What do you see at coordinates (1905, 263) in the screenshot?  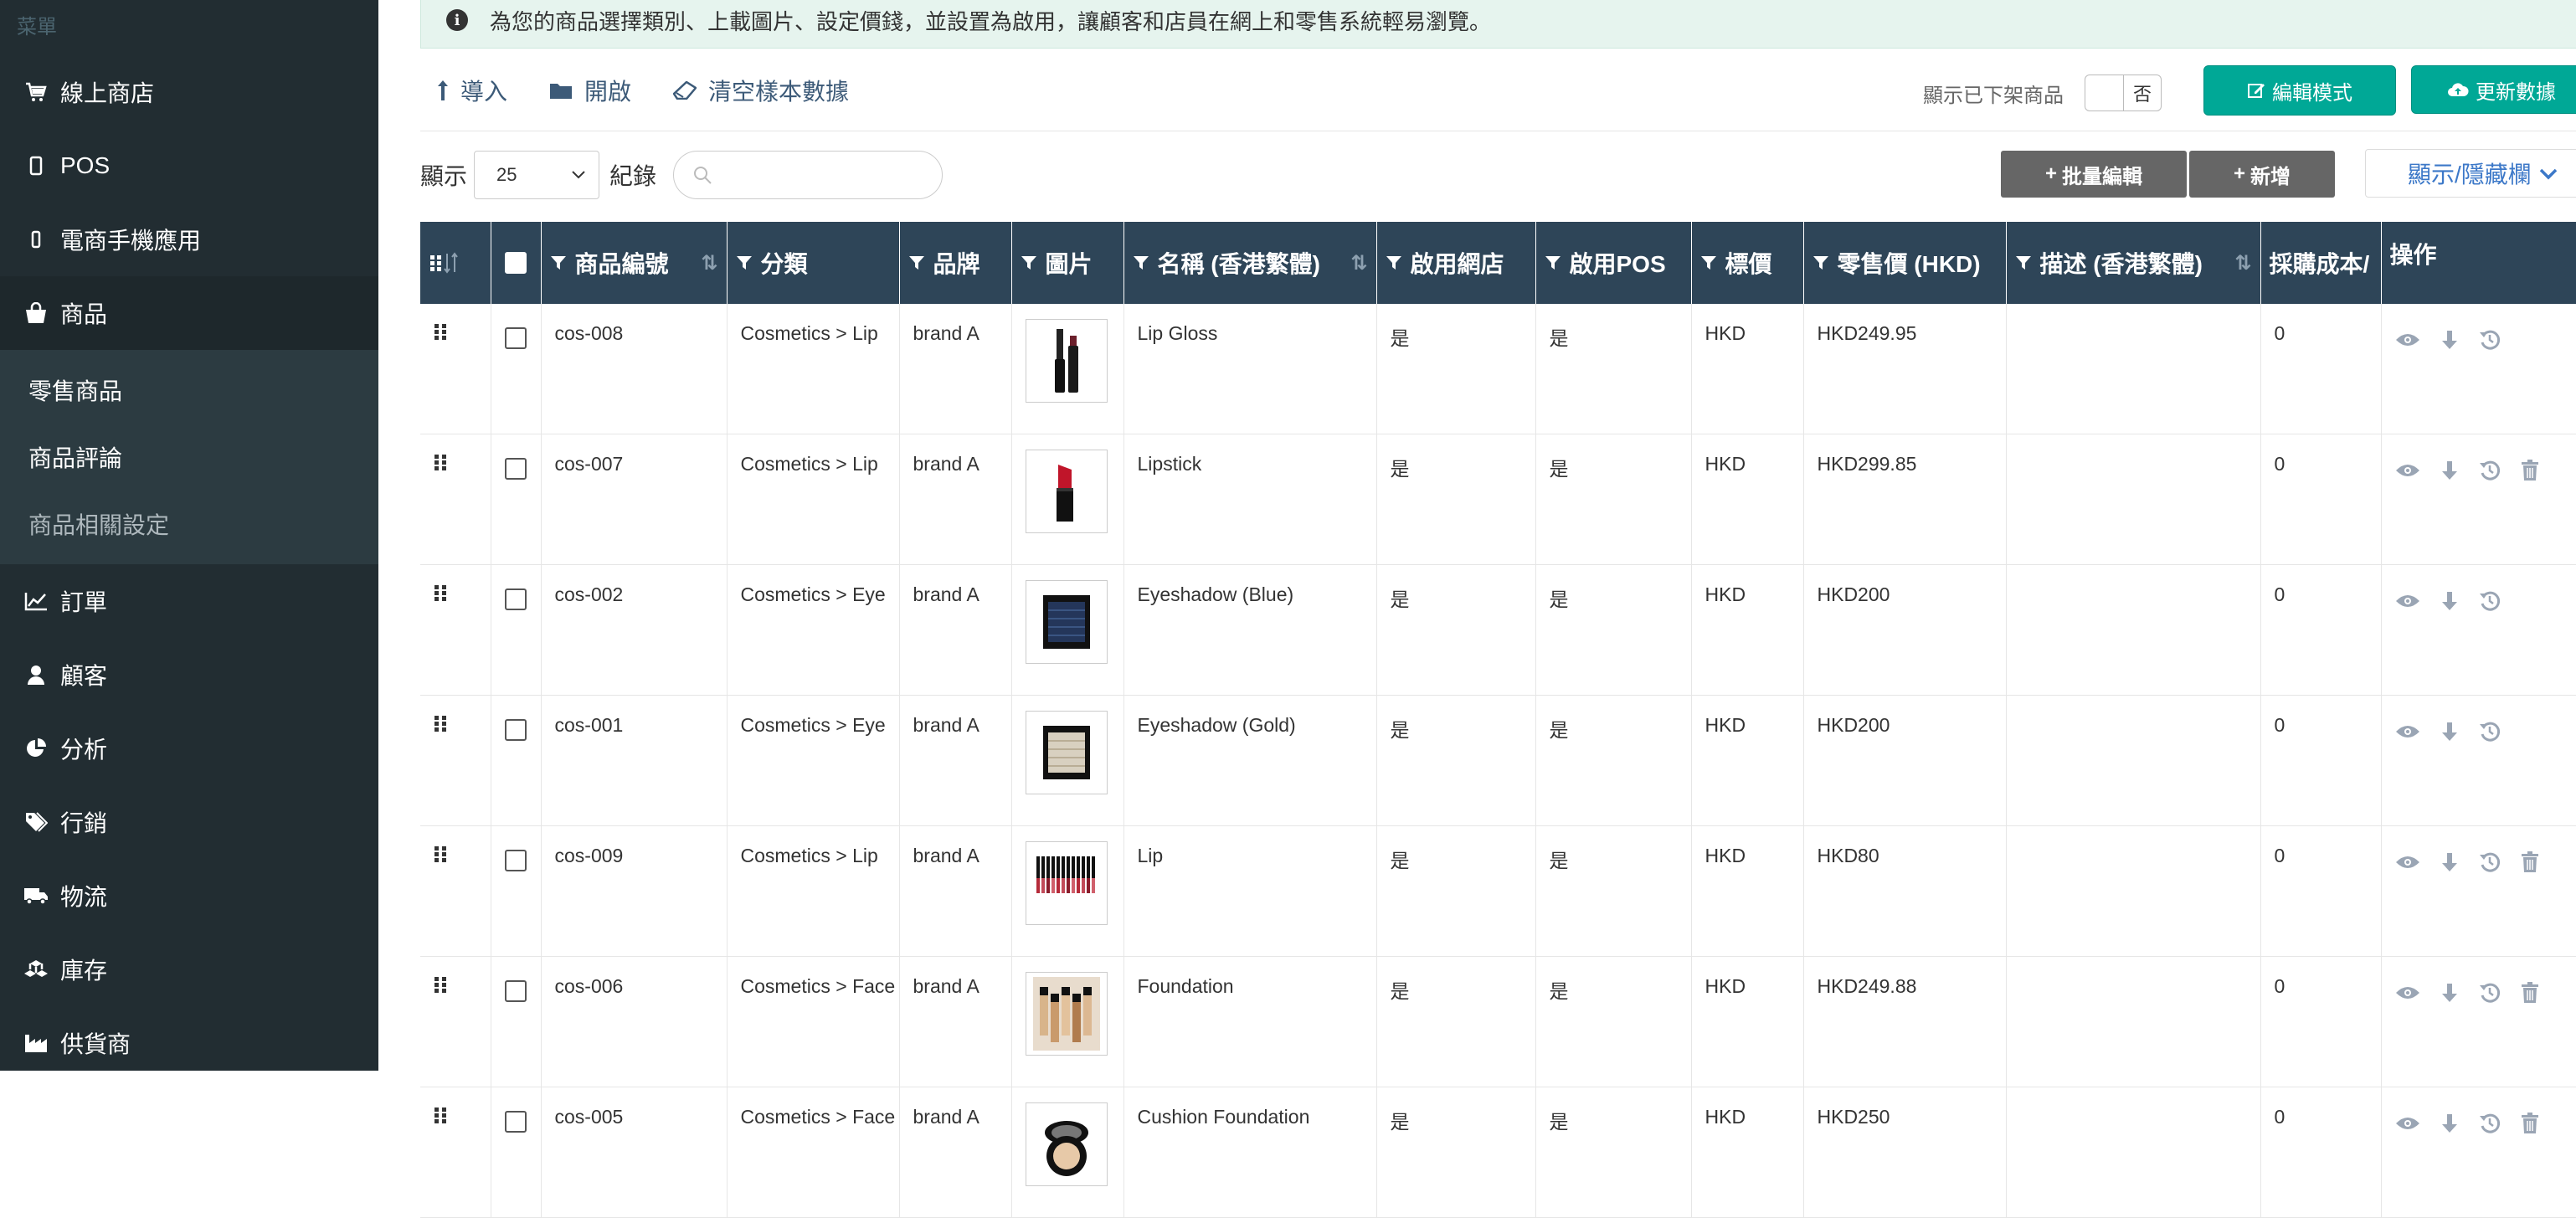 I see `col-header-price: 零售價 (HKD)` at bounding box center [1905, 263].